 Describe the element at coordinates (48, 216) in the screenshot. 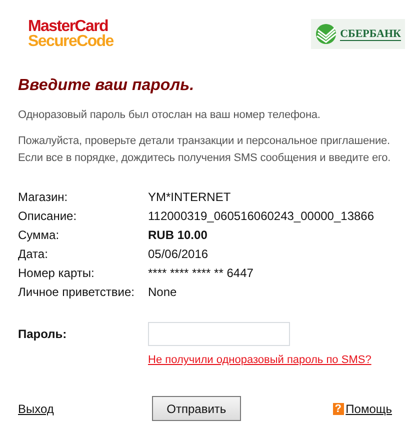

I see `detail-label: Описание:` at that location.